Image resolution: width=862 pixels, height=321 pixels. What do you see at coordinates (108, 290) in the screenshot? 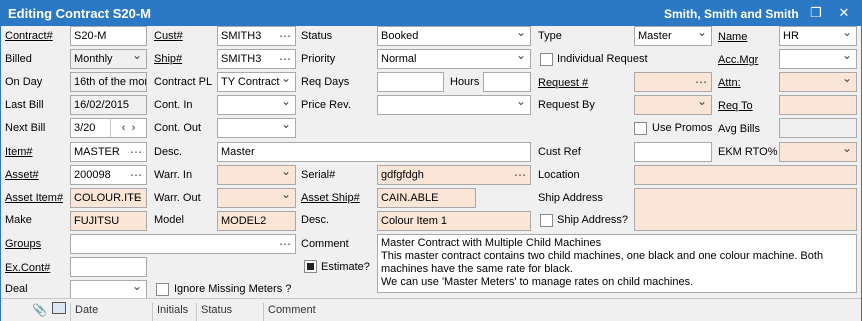
I see `deal-select` at bounding box center [108, 290].